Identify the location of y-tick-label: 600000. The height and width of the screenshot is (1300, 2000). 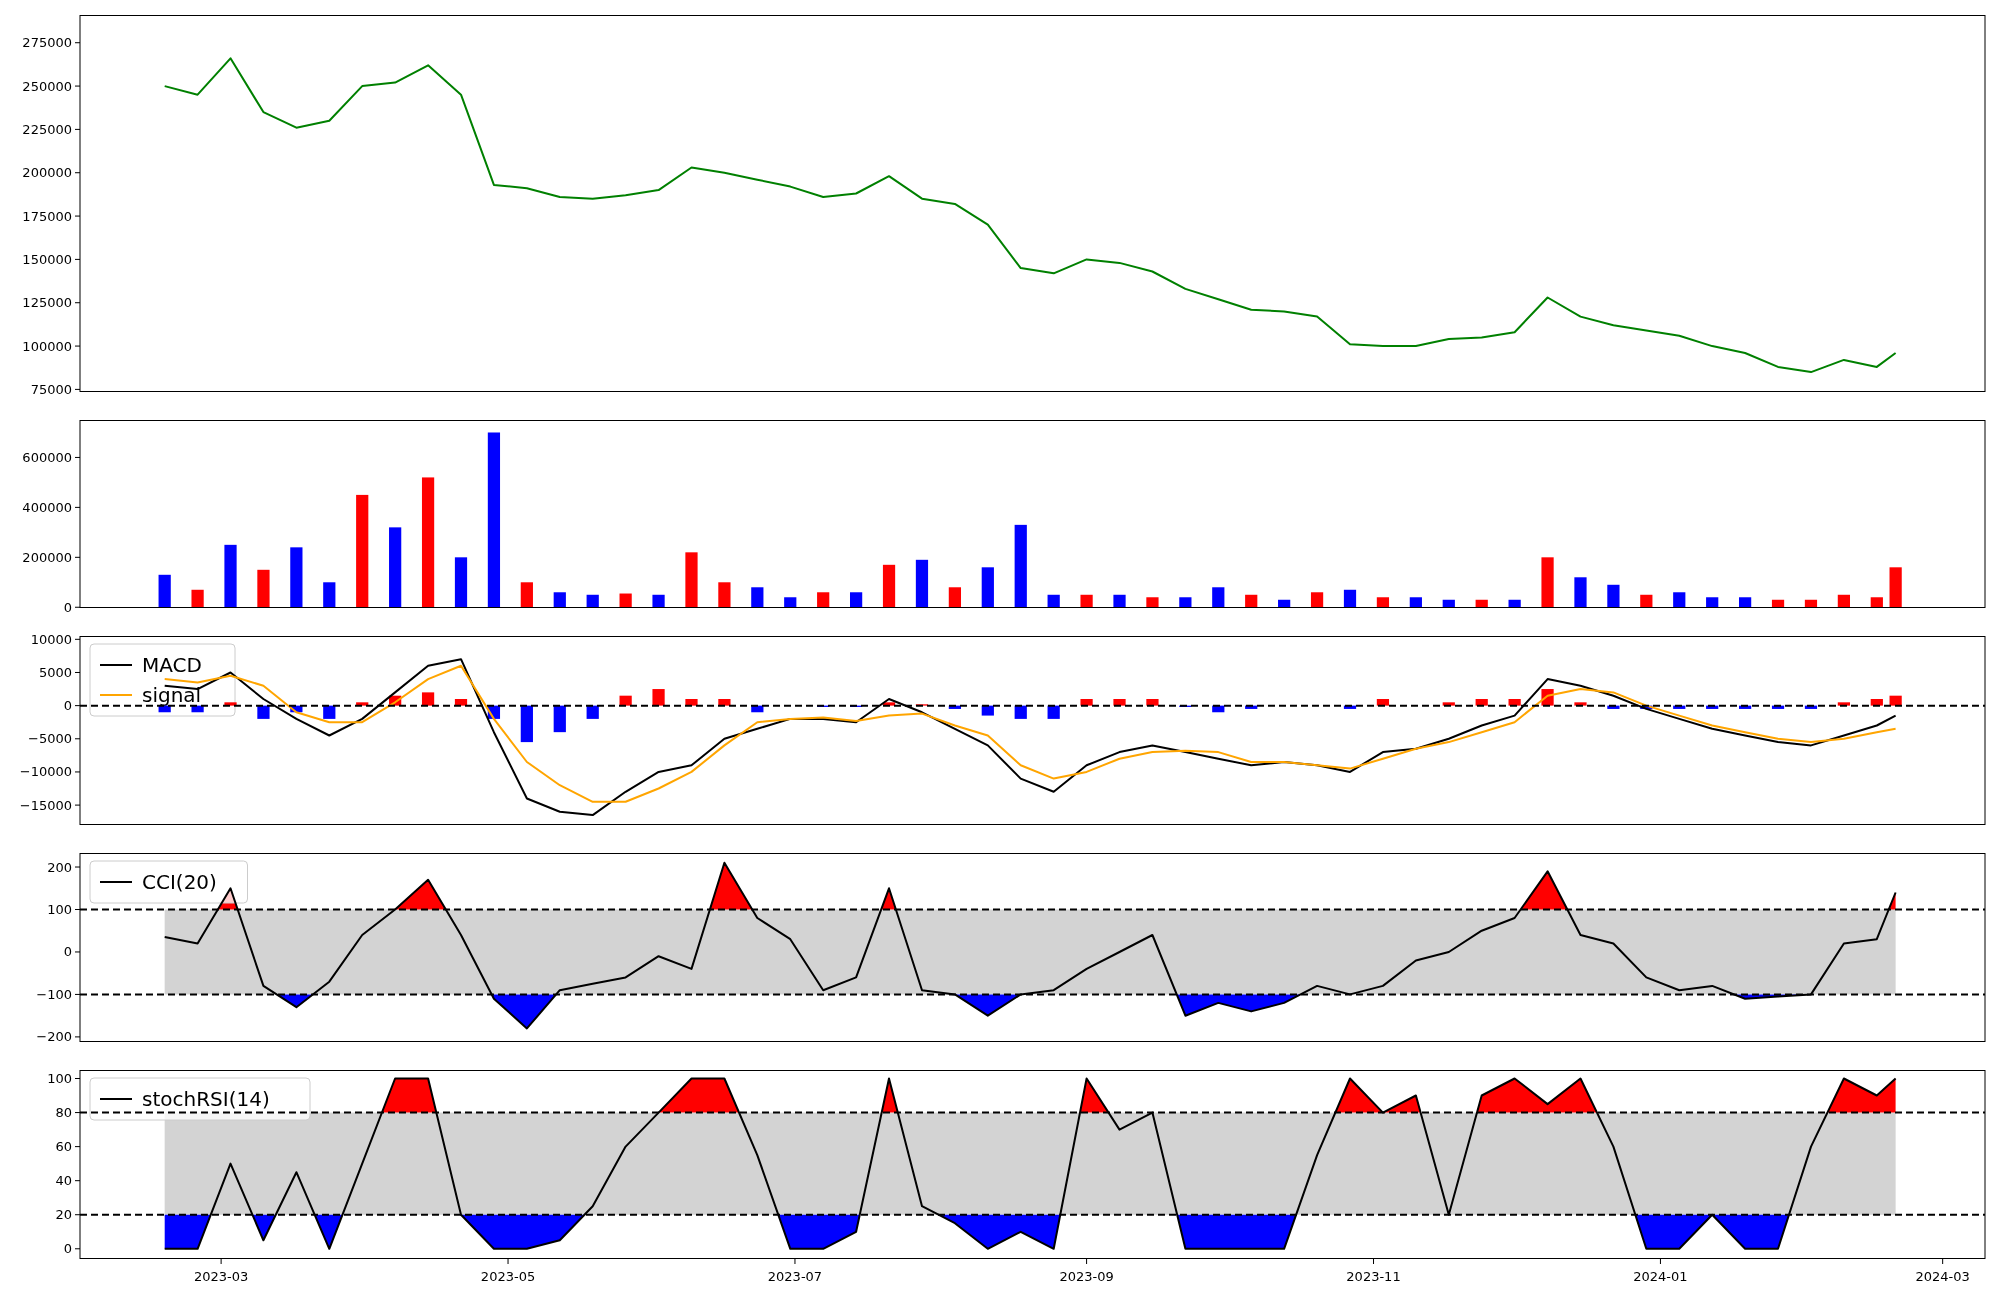
(47, 457).